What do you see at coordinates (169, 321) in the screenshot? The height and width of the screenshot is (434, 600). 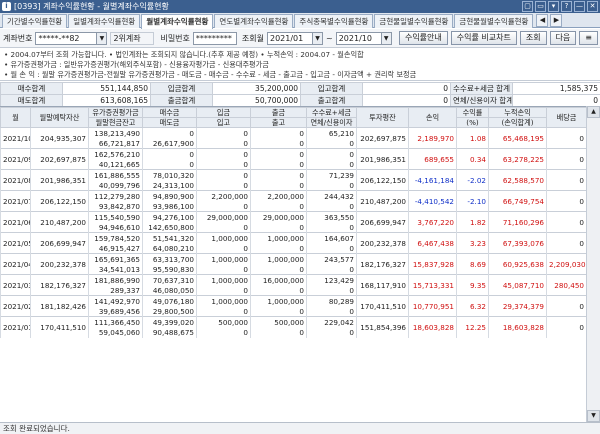 I see `cell-buy: 49,399,020` at bounding box center [169, 321].